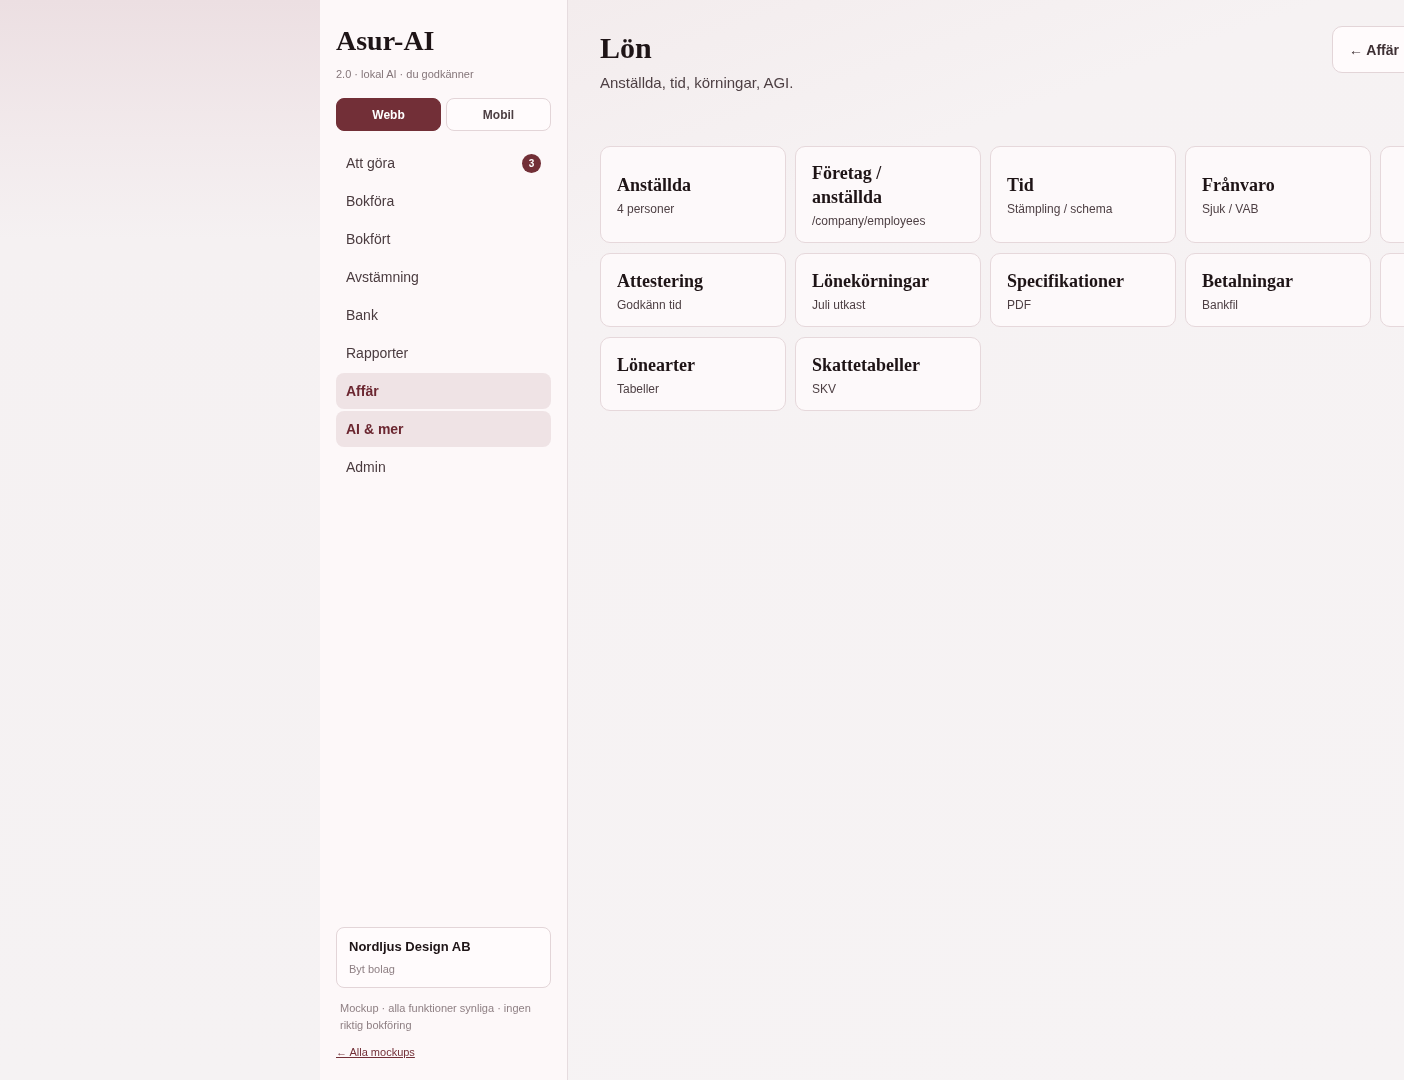  What do you see at coordinates (660, 281) in the screenshot?
I see `card-title: Attestering` at bounding box center [660, 281].